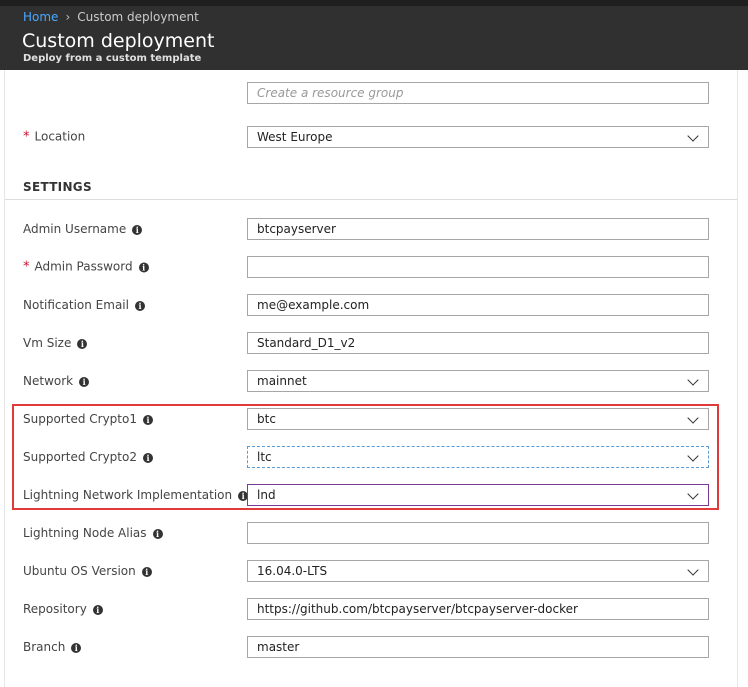 The image size is (748, 687). I want to click on location-label: * Location, so click(54, 137).